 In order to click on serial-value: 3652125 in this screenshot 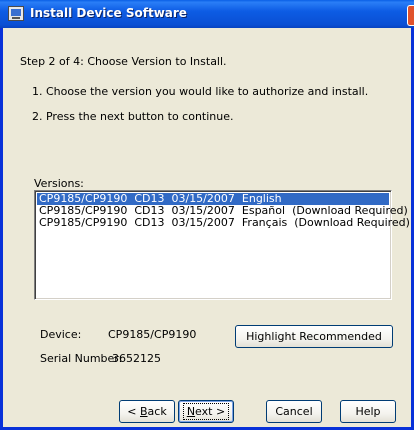, I will do `click(136, 358)`.